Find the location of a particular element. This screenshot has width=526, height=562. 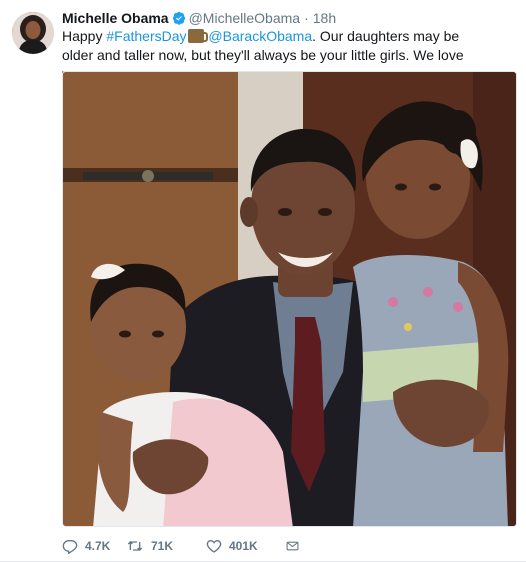

tweet-timestamp: 18h is located at coordinates (324, 18).